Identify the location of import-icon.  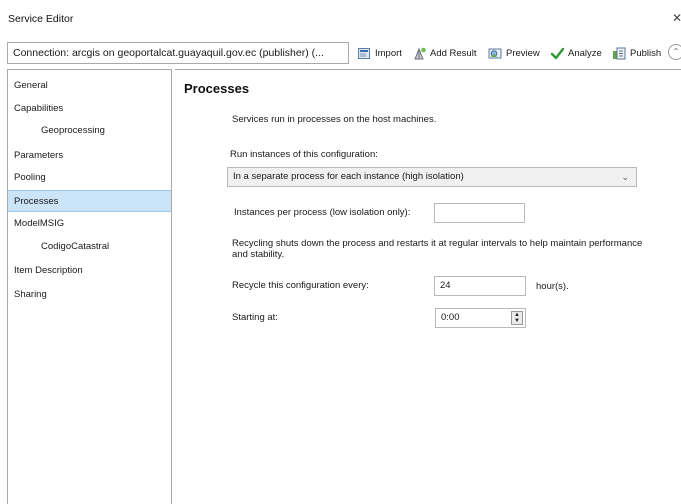
(364, 53).